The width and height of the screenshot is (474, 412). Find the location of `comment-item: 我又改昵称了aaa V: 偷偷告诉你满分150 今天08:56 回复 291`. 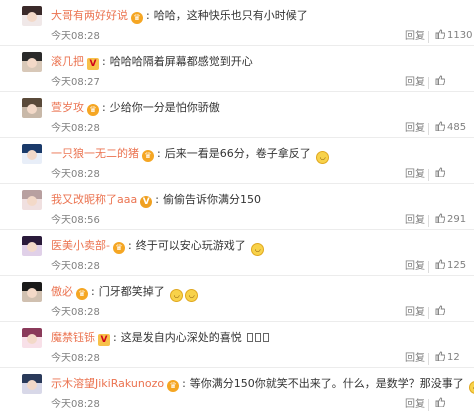

comment-item: 我又改昵称了aaa V: 偷偷告诉你满分150 今天08:56 回复 291 is located at coordinates (237, 207).